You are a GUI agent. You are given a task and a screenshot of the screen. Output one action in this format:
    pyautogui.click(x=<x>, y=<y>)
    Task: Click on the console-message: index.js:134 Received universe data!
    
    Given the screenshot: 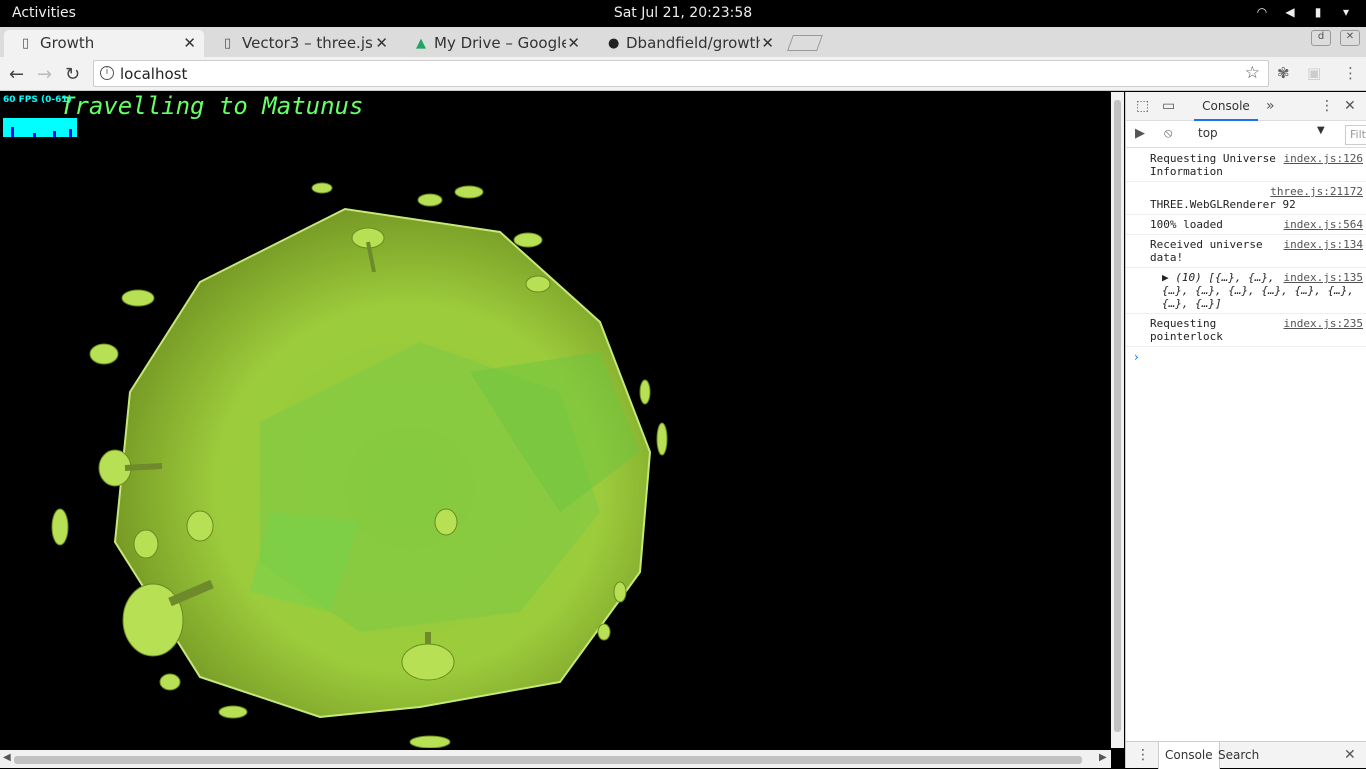 What is the action you would take?
    pyautogui.click(x=1246, y=251)
    